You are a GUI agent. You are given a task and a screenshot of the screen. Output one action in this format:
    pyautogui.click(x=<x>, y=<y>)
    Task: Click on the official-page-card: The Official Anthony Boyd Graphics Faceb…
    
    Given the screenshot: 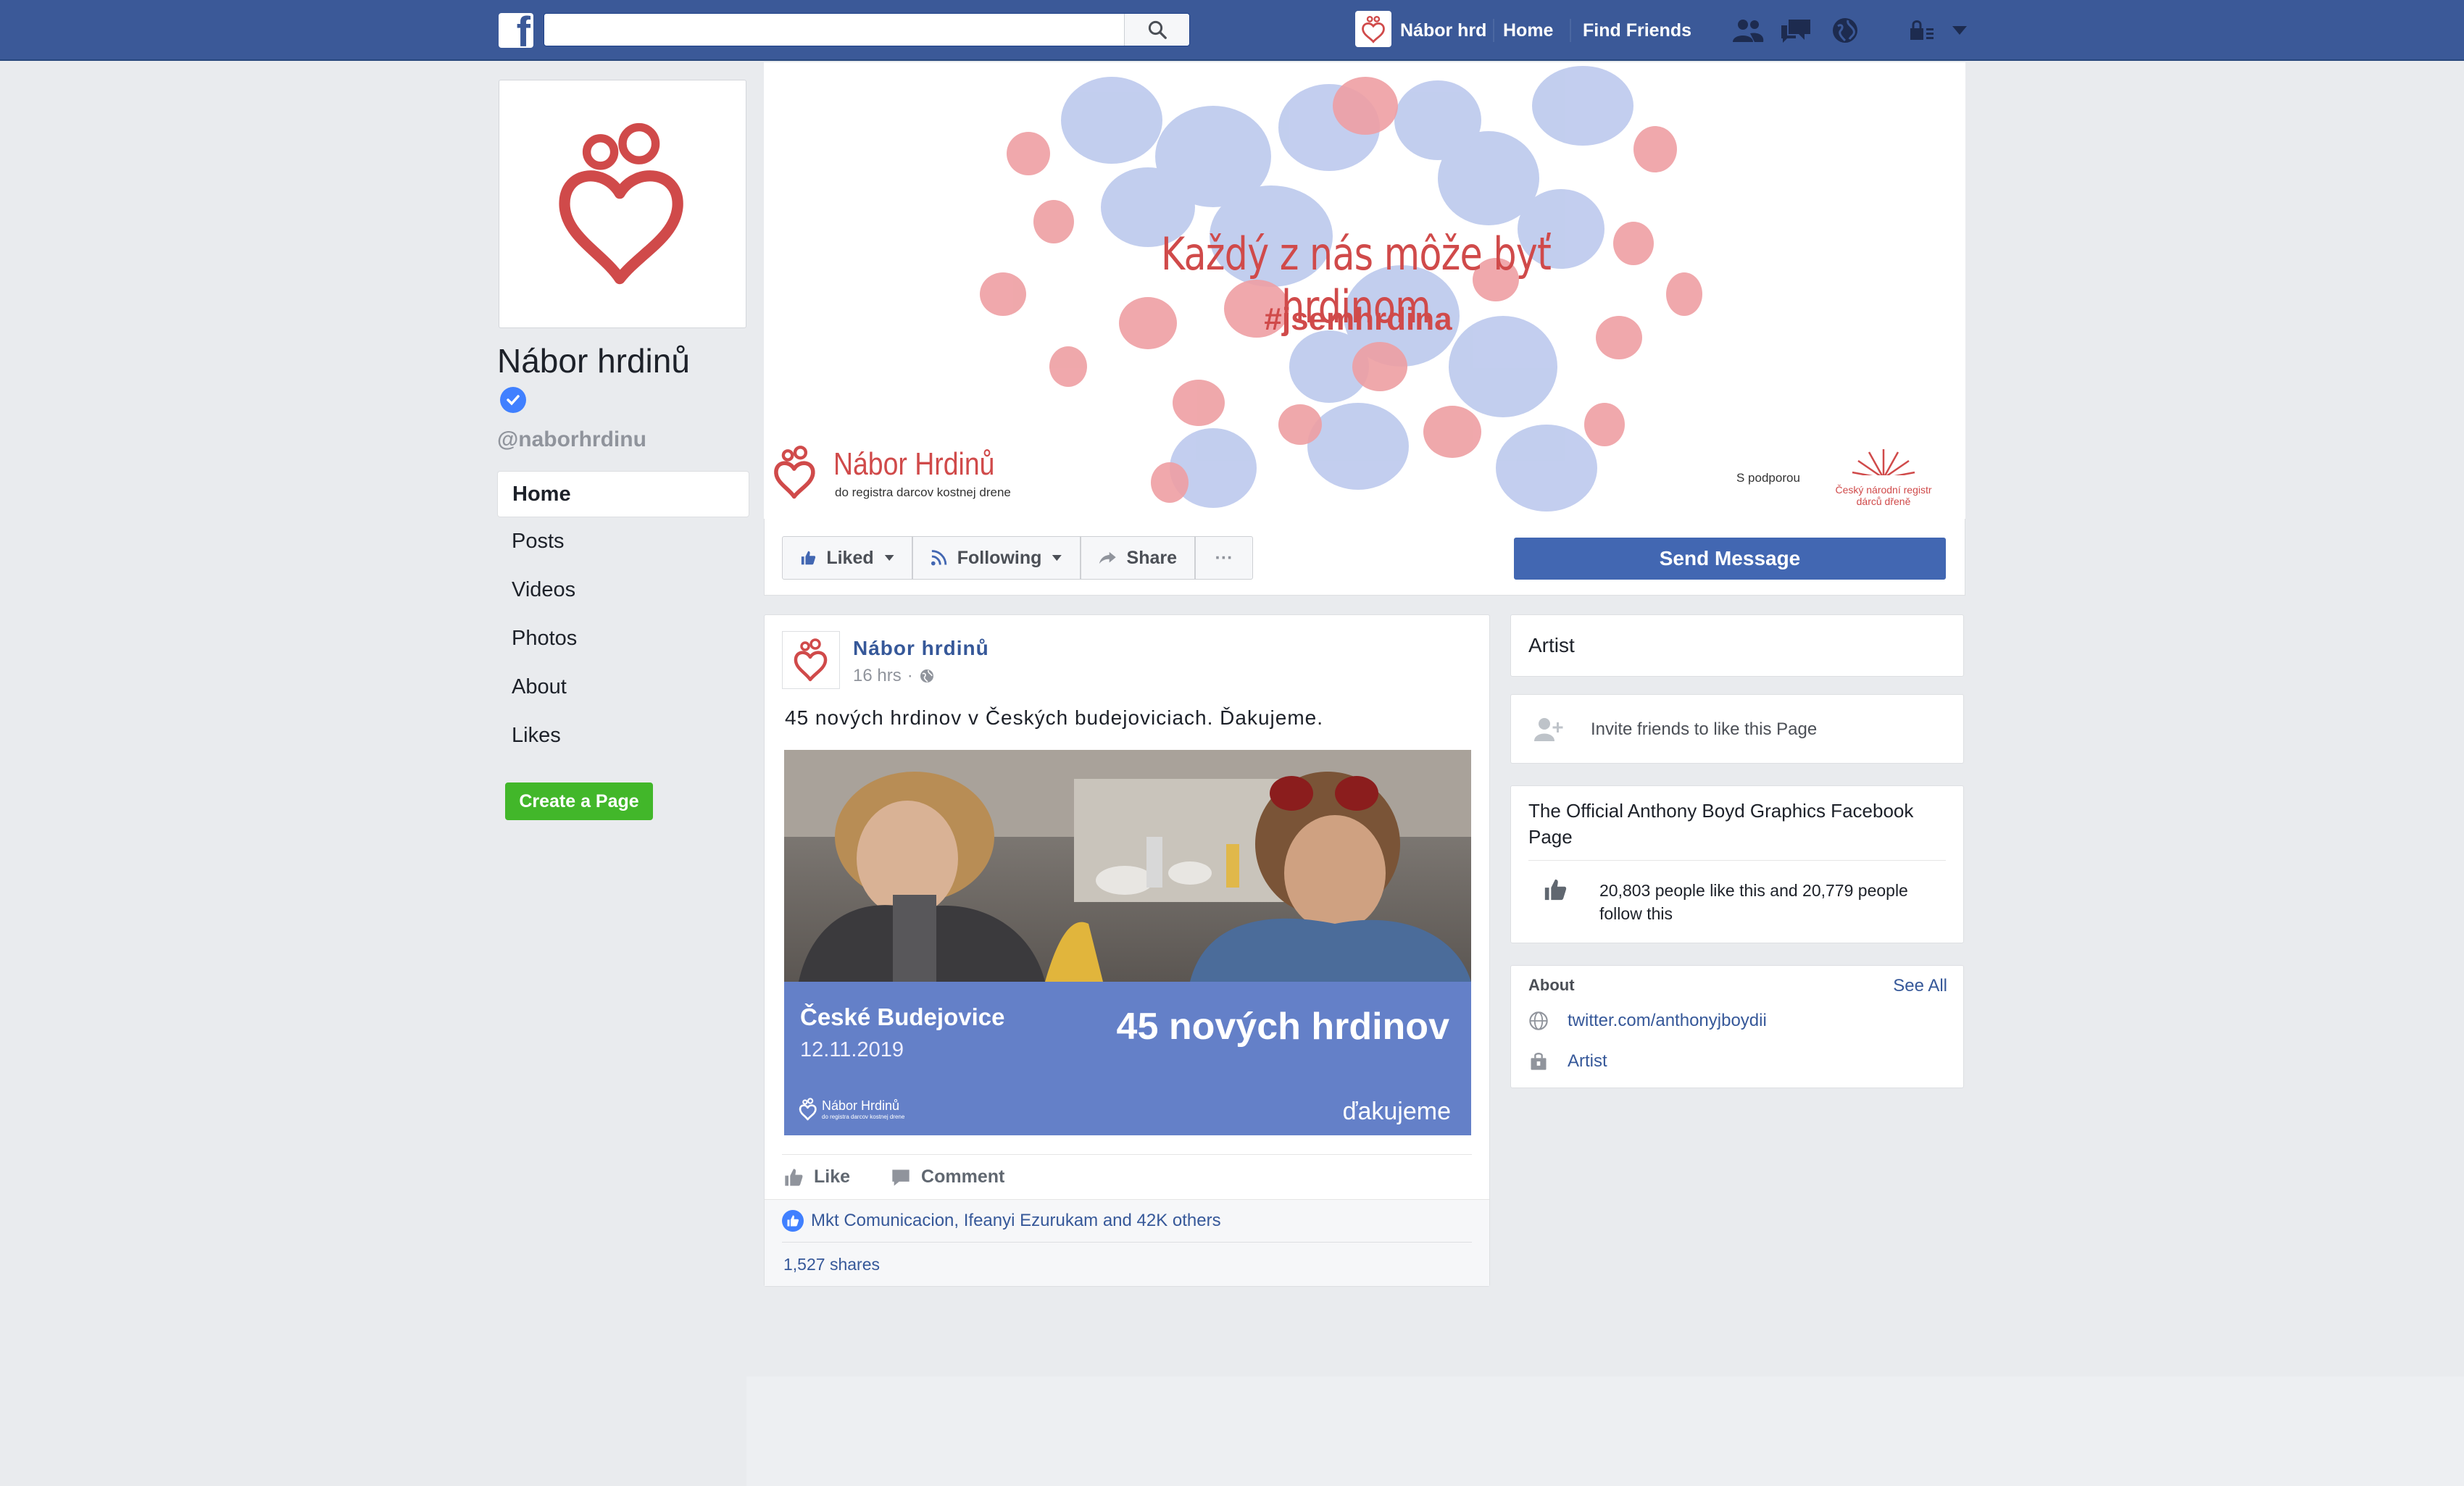 What is the action you would take?
    pyautogui.click(x=1737, y=864)
    